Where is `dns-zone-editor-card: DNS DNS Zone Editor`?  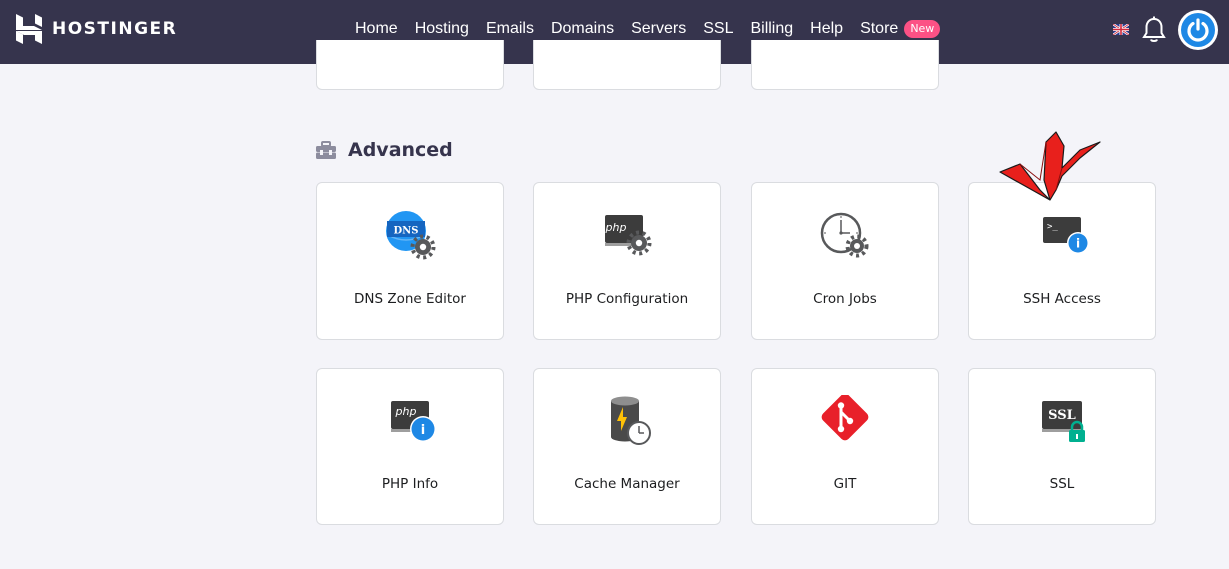
dns-zone-editor-card: DNS DNS Zone Editor is located at coordinates (410, 261).